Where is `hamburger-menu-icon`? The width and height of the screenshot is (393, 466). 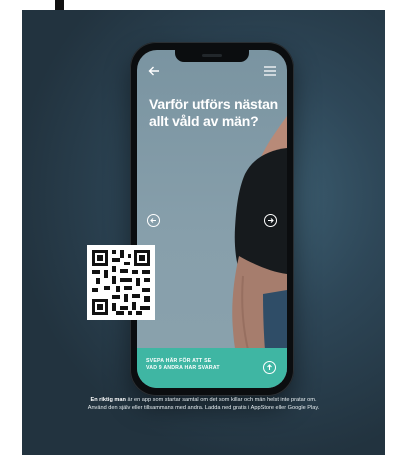 hamburger-menu-icon is located at coordinates (270, 71).